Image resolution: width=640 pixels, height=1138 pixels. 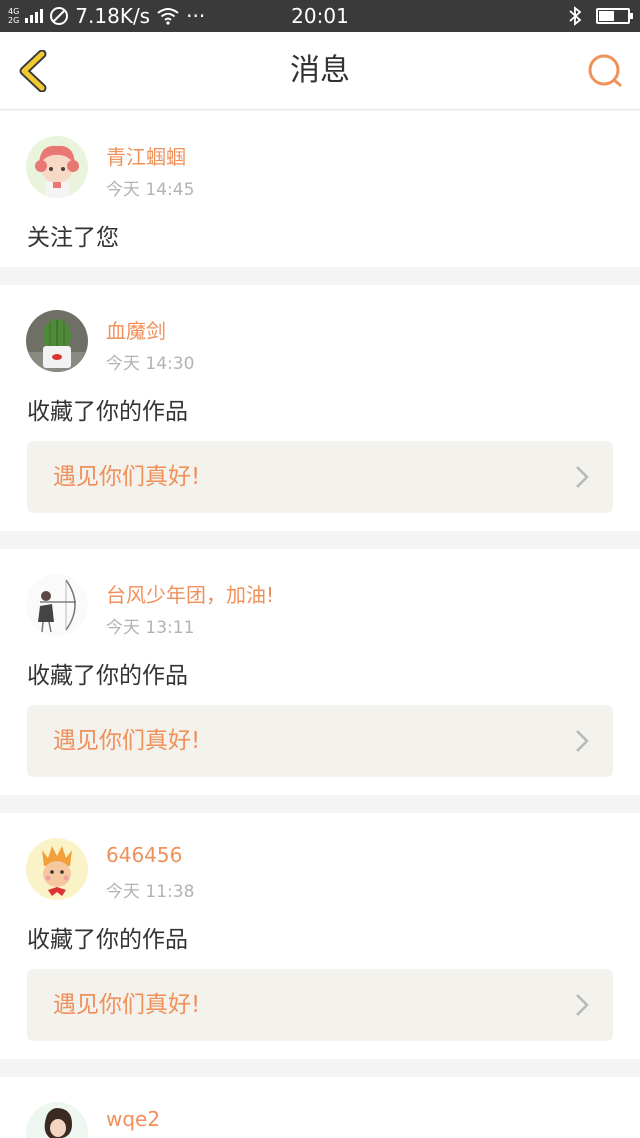 I want to click on username: 青江蝈蝈, so click(x=146, y=155).